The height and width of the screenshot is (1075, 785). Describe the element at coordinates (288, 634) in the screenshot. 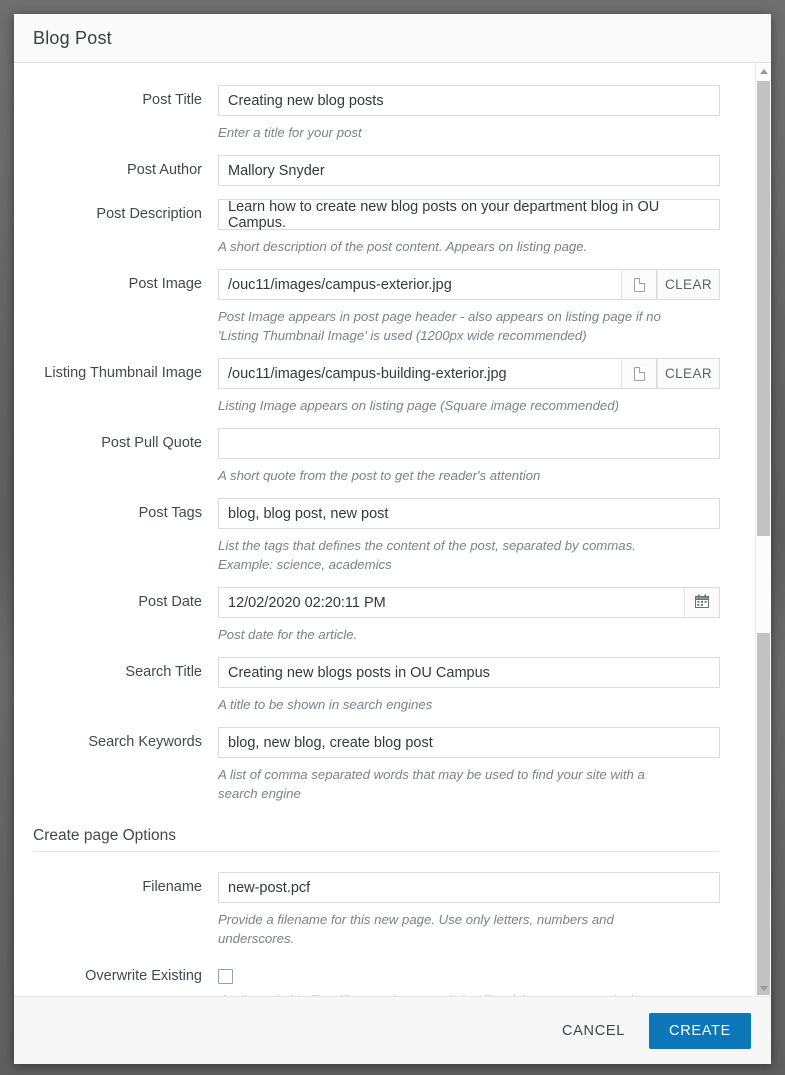

I see `field-hint: Post date for the article.` at that location.